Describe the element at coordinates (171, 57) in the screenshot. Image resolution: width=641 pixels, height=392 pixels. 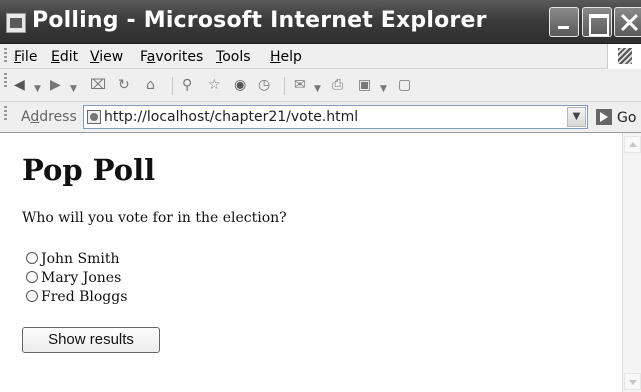
I see `menu-favorites: Favorites` at that location.